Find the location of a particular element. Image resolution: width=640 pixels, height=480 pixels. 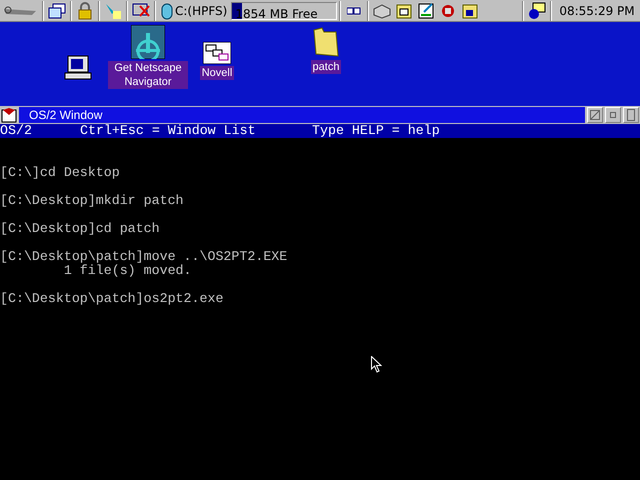

folder-icon is located at coordinates (326, 42).